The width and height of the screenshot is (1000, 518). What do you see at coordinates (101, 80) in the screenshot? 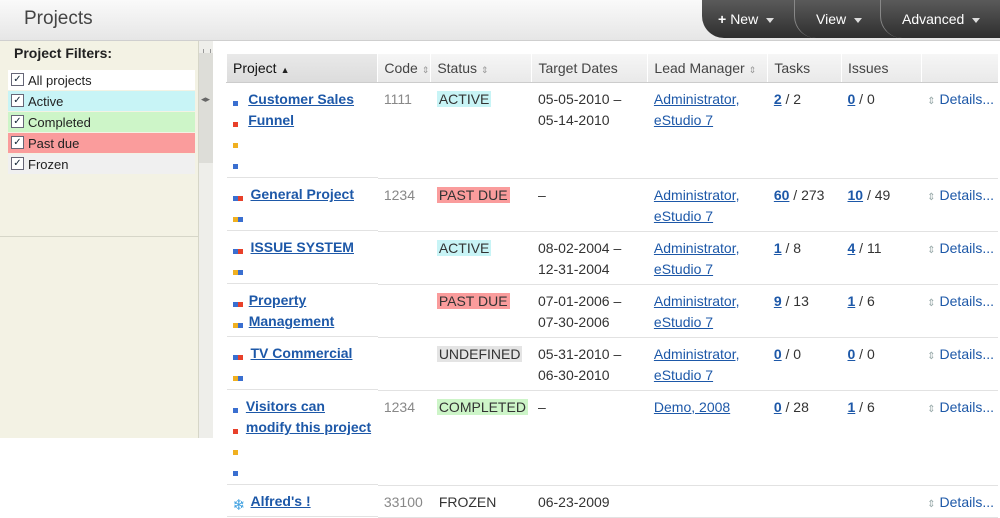
I see `filter-item: ✓ All projects` at bounding box center [101, 80].